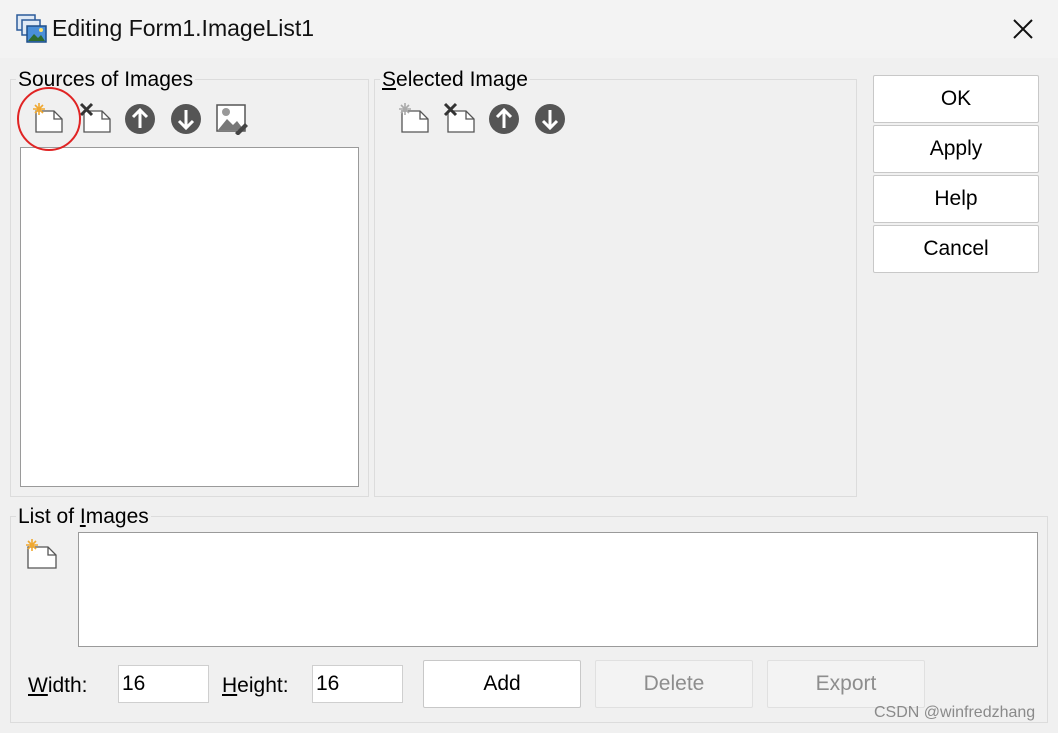  What do you see at coordinates (846, 684) in the screenshot?
I see `export-button: Export` at bounding box center [846, 684].